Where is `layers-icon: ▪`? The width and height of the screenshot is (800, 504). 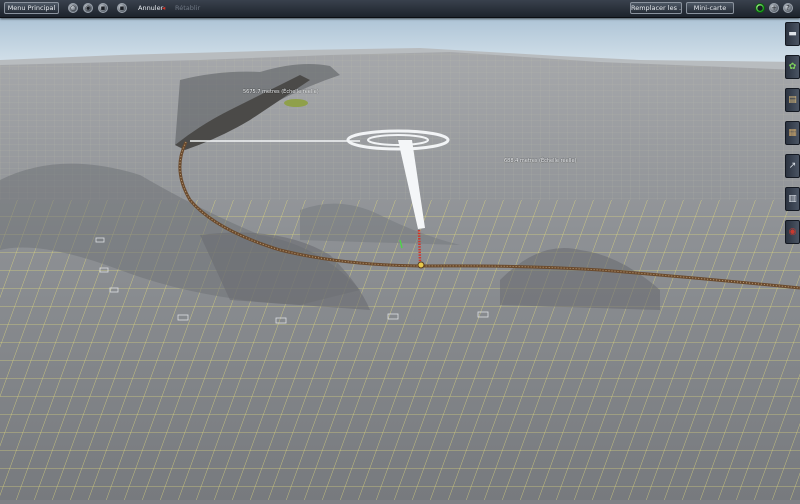
layers-icon: ▪ is located at coordinates (103, 8).